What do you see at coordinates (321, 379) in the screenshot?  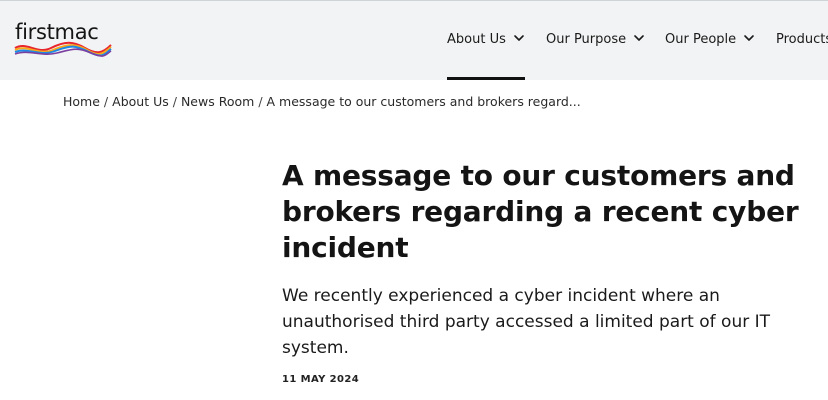 I see `article-date: 11 MAY 2024` at bounding box center [321, 379].